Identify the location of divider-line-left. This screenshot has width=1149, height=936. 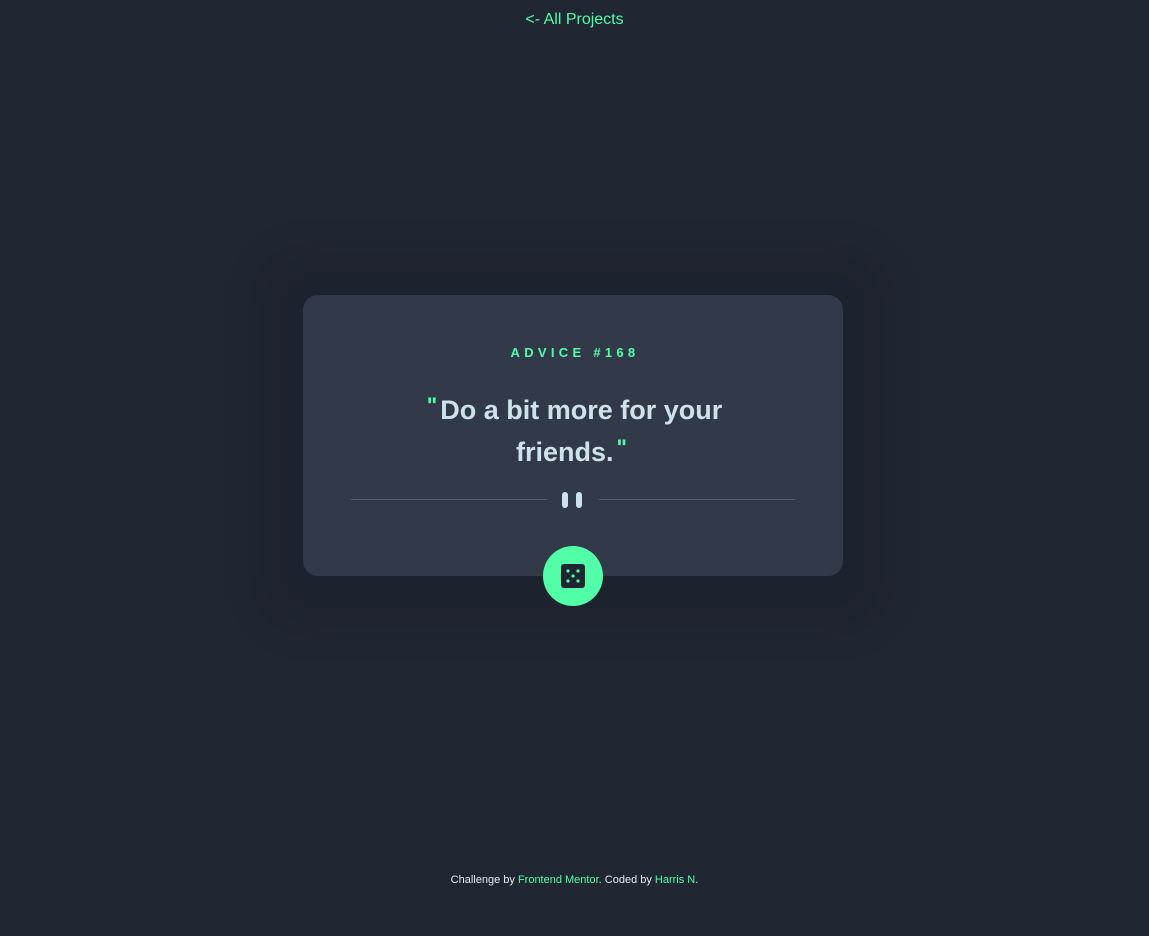
(449, 499).